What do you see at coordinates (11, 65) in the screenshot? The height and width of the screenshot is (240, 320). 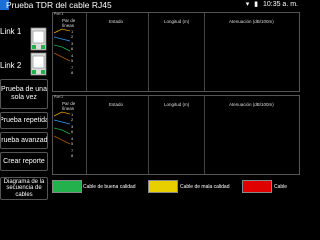 I see `link2-label: Link 2` at bounding box center [11, 65].